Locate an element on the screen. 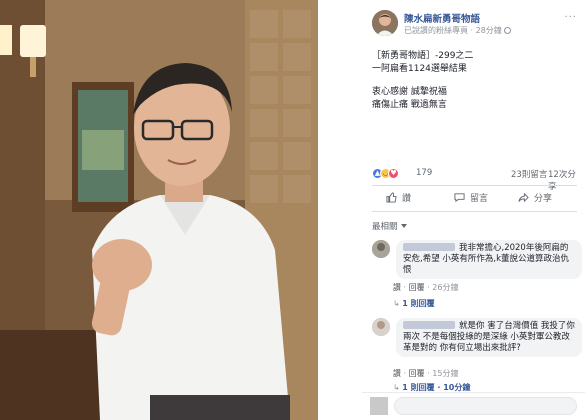 This screenshot has width=585, height=420. post-meta-text: 已說讚的粉絲專頁 · 28分鐘 is located at coordinates (453, 30).